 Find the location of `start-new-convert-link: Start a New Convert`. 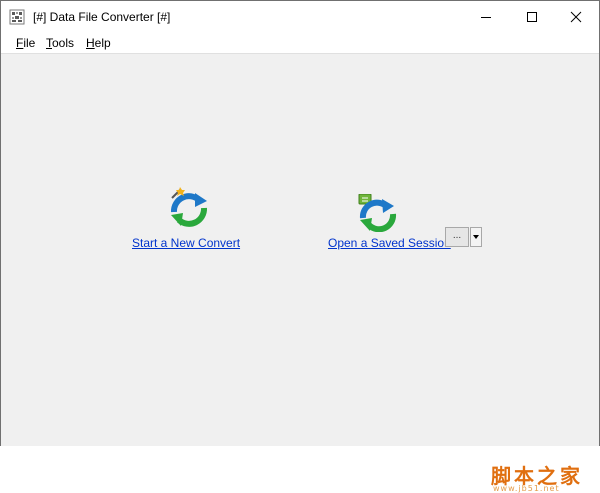

start-new-convert-link: Start a New Convert is located at coordinates (186, 243).